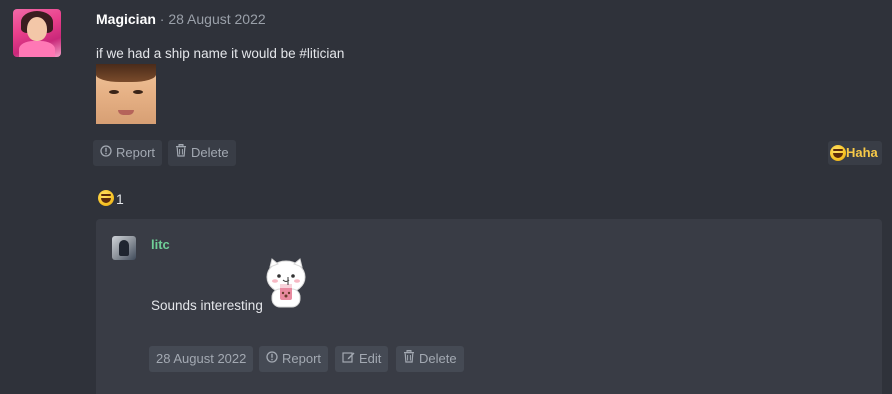 Image resolution: width=892 pixels, height=394 pixels. I want to click on edit-label: Edit, so click(370, 358).